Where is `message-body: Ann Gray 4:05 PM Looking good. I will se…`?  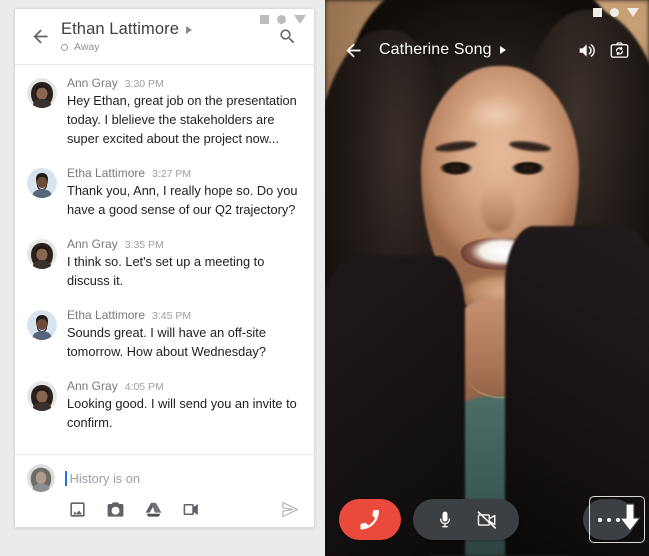
message-body: Ann Gray 4:05 PM Looking good. I will se… is located at coordinates (183, 405).